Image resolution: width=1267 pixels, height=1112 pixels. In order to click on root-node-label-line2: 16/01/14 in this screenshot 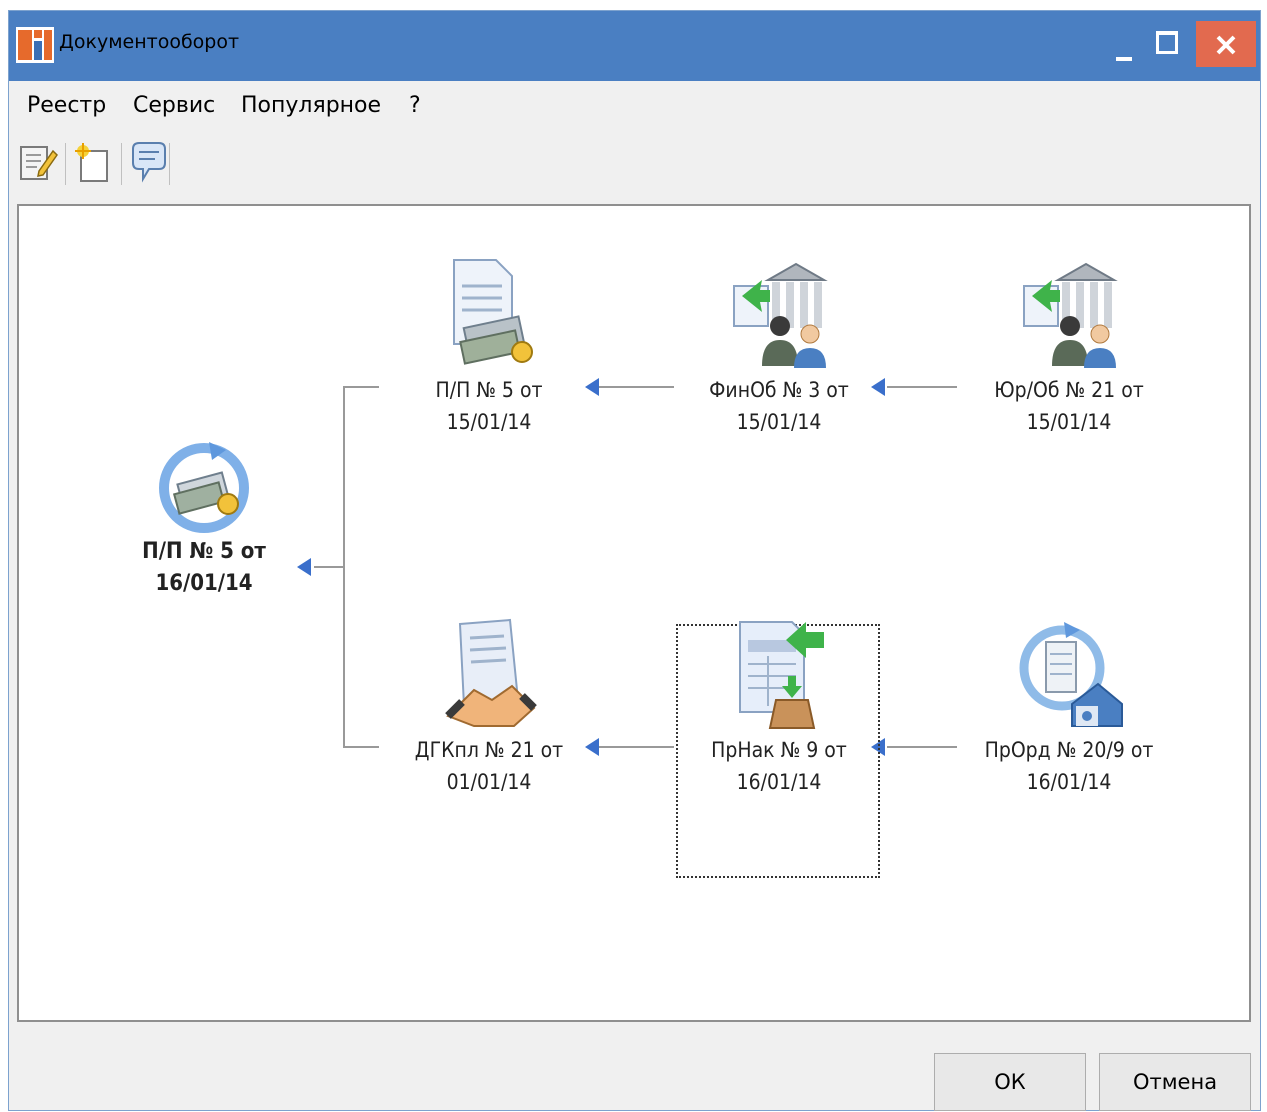, I will do `click(204, 583)`.